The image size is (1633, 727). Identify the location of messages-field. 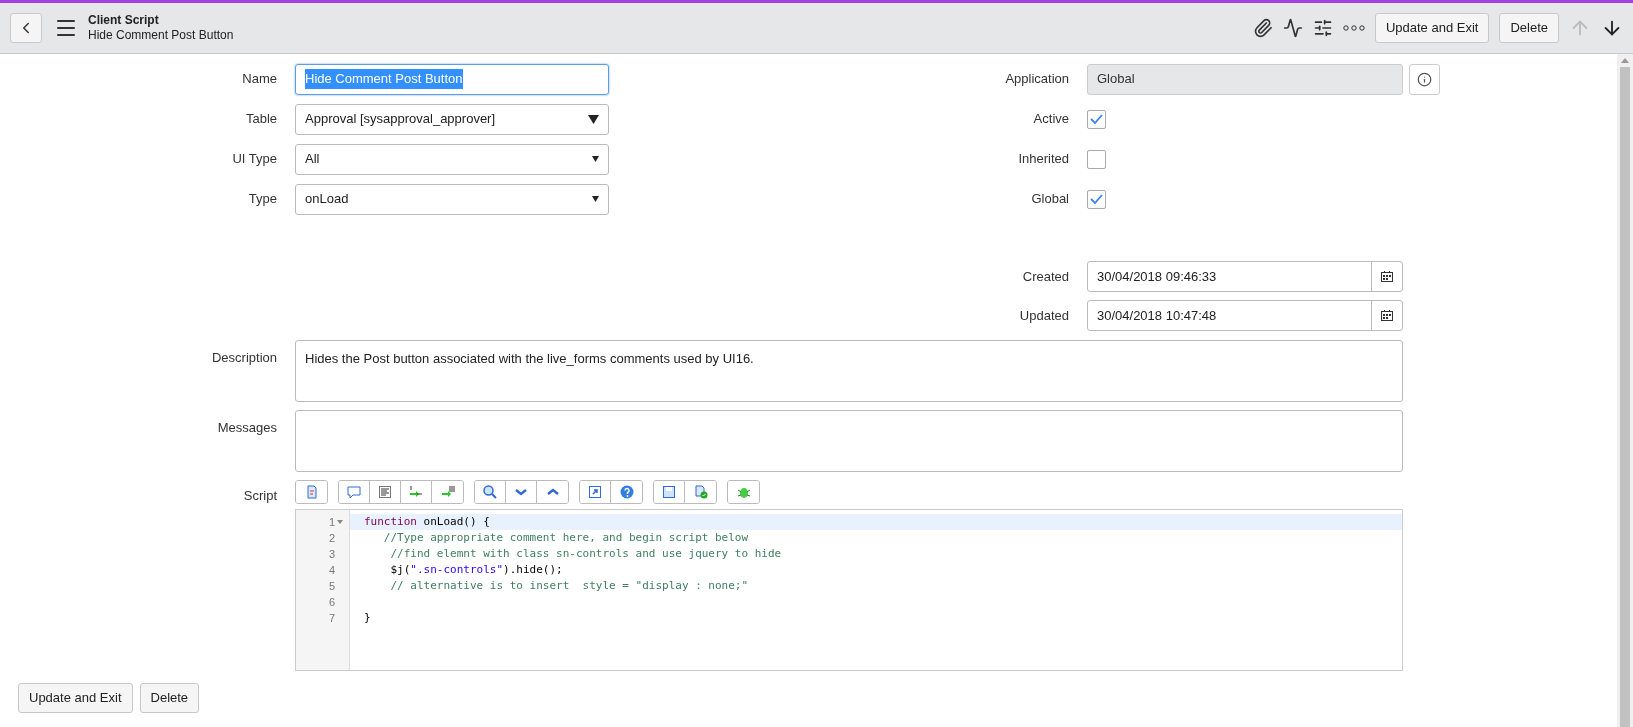
(849, 441).